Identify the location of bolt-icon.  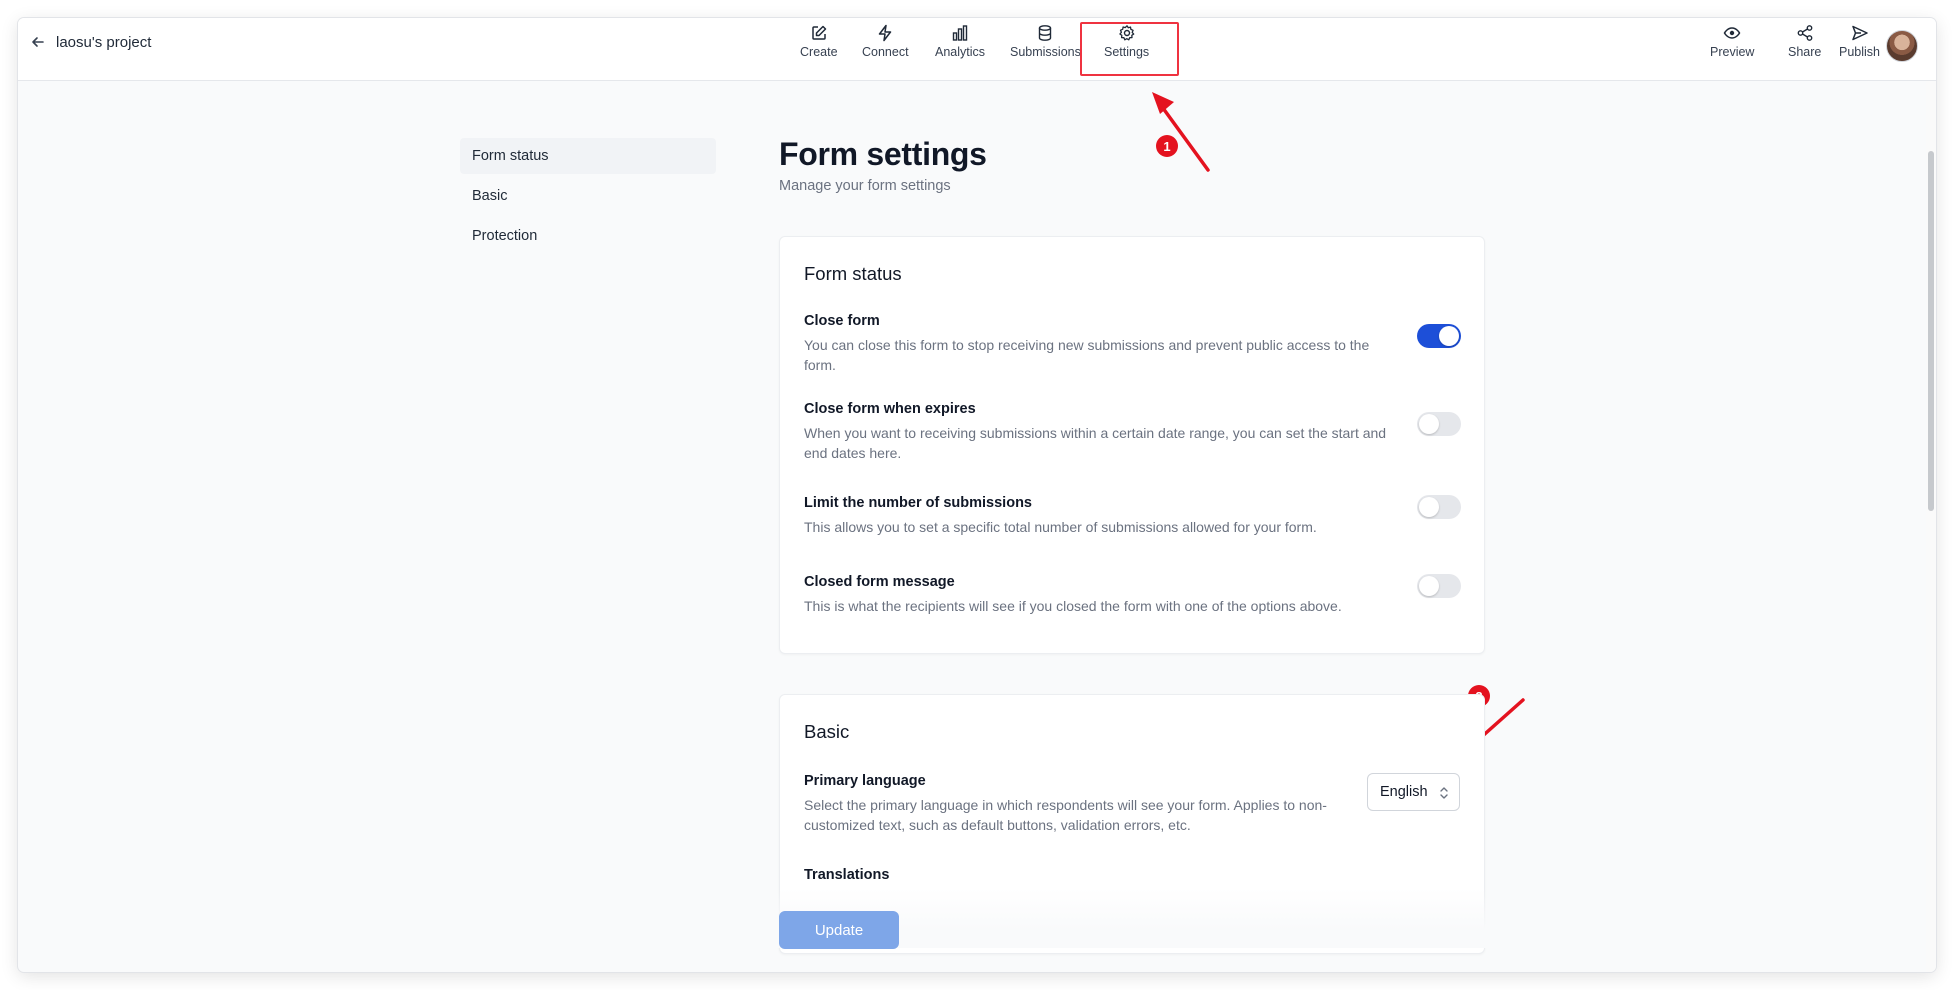
(885, 33).